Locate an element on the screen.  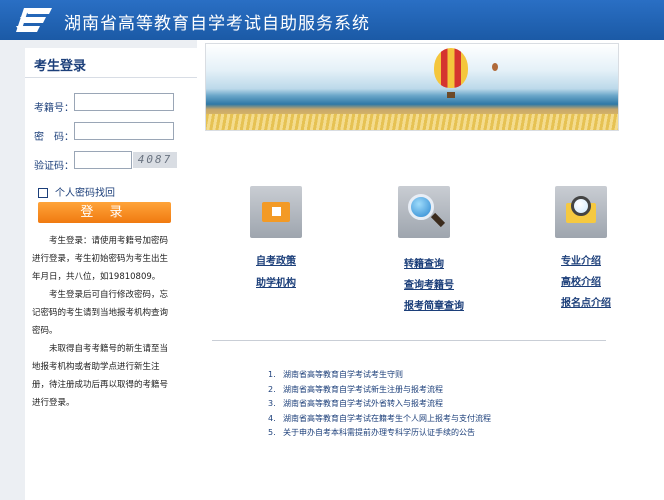
password-label: 密 码： is located at coordinates (54, 137).